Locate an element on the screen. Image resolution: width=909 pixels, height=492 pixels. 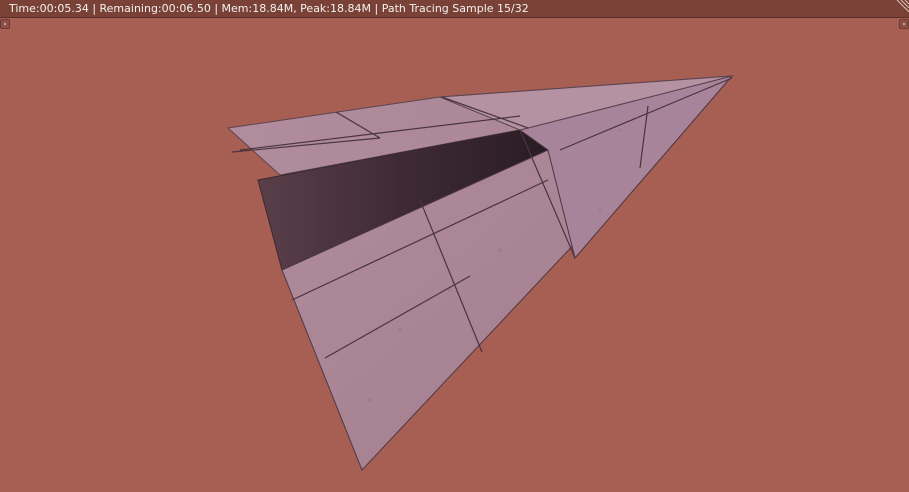
area-split-widget-icon is located at coordinates (902, 7).